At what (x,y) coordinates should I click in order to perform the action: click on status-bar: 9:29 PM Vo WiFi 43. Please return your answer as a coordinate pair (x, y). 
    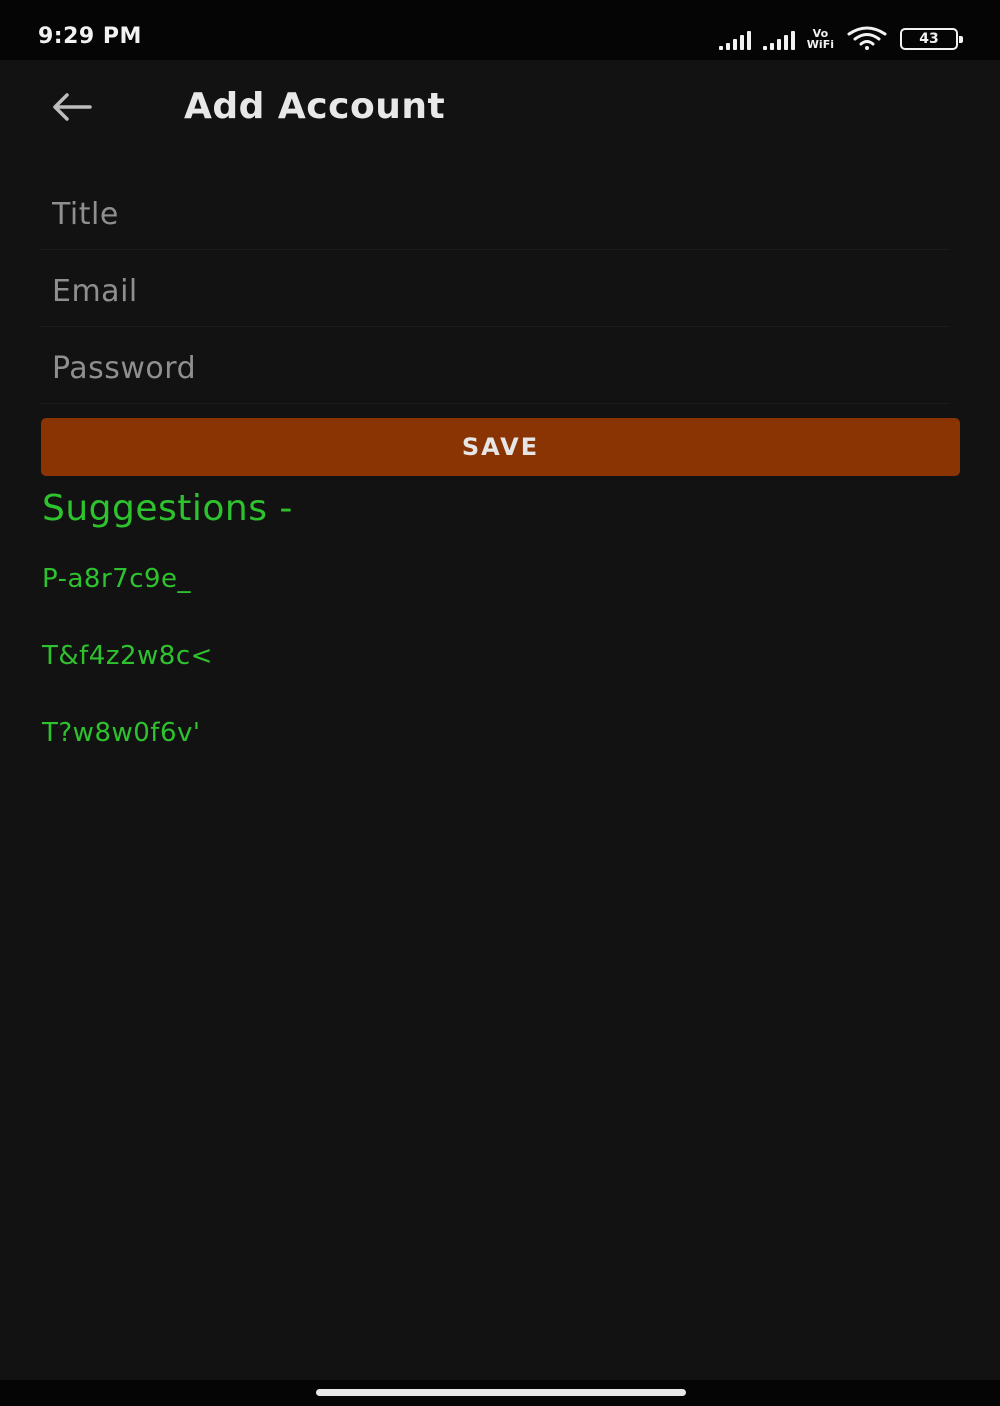
    Looking at the image, I should click on (500, 30).